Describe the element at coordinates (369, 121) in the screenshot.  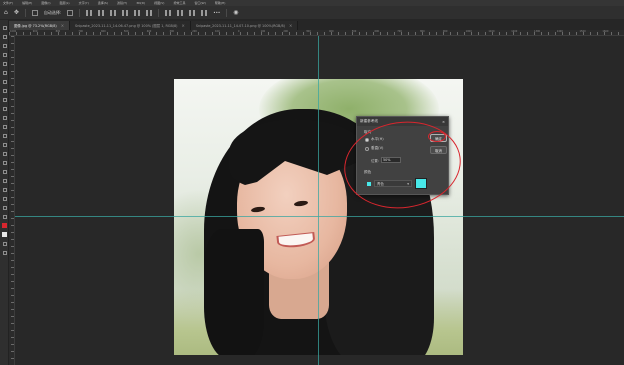
I see `dialog-title: 新建参考线` at that location.